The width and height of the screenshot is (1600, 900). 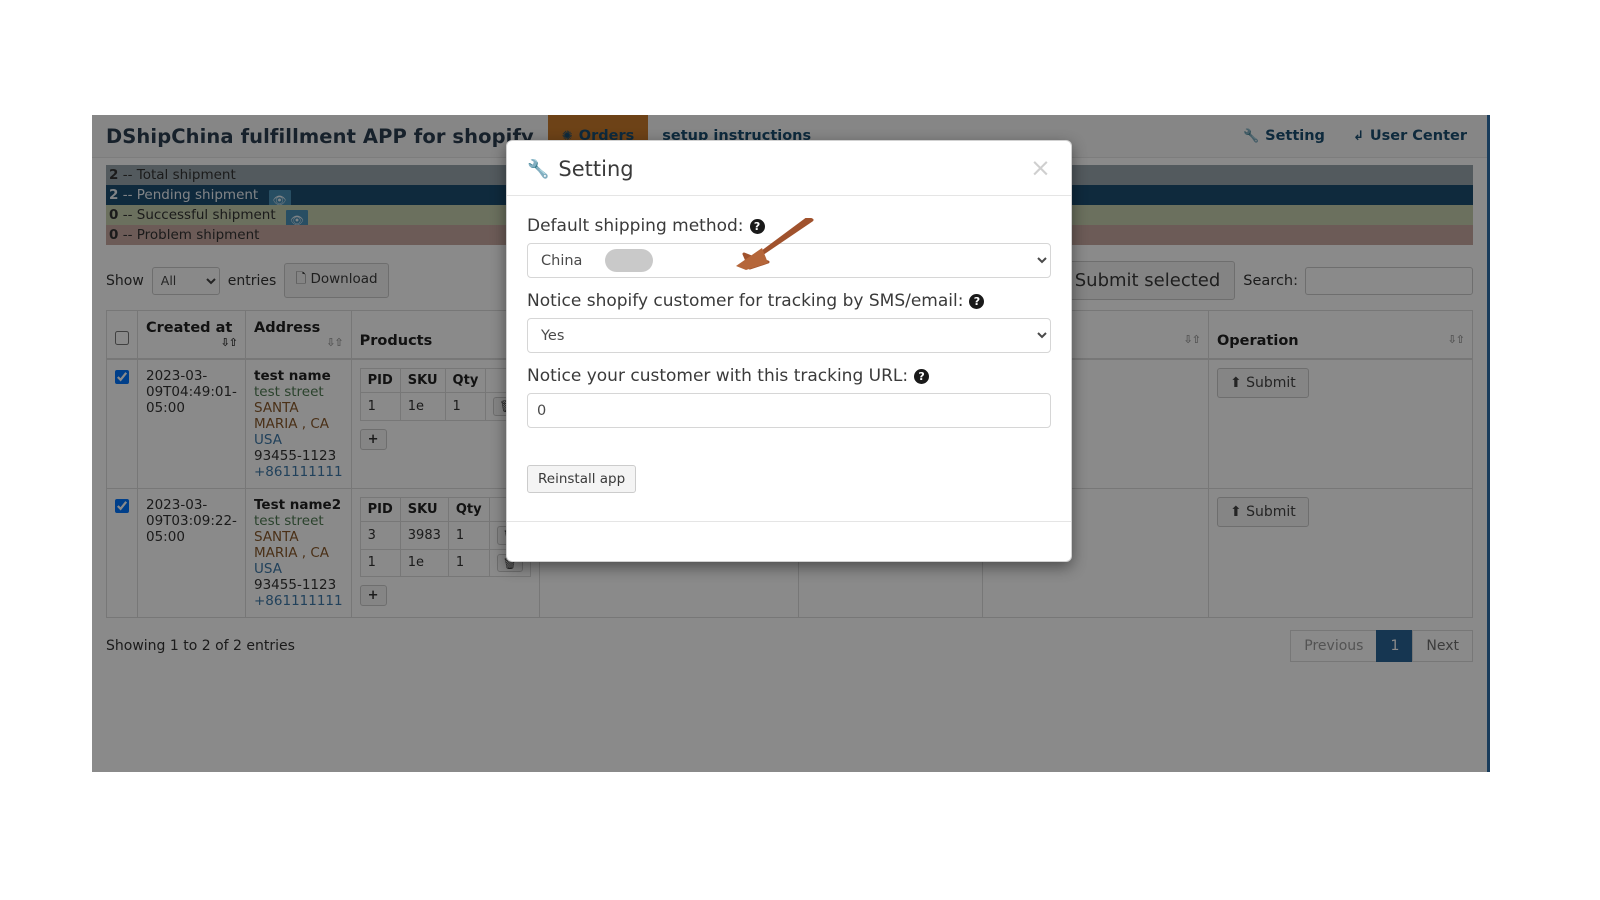 What do you see at coordinates (287, 328) in the screenshot?
I see `th-address-label: Address` at bounding box center [287, 328].